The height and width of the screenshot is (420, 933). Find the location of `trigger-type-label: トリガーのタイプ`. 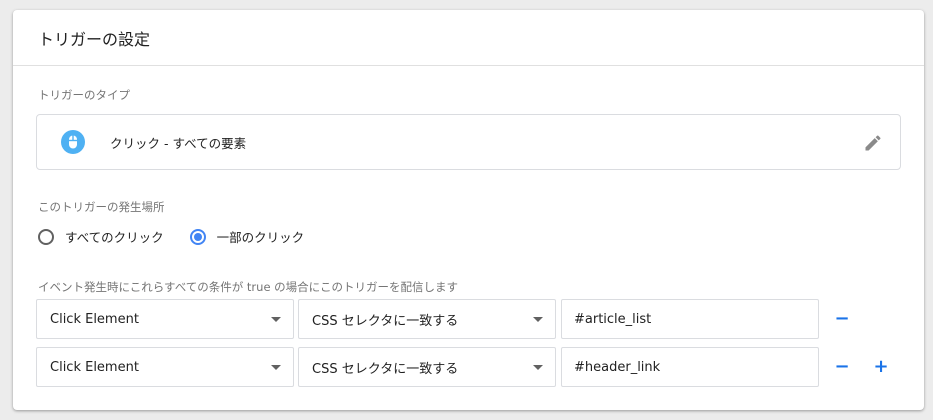

trigger-type-label: トリガーのタイプ is located at coordinates (84, 95).